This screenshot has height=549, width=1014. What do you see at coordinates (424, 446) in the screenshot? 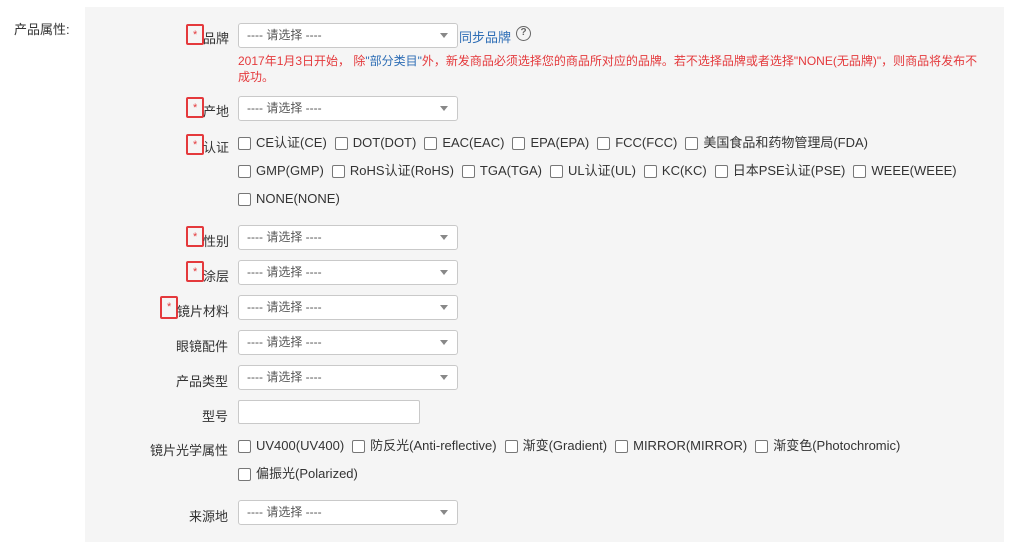
I see `checkbox-option: 防反光(Anti-reflective)` at bounding box center [424, 446].